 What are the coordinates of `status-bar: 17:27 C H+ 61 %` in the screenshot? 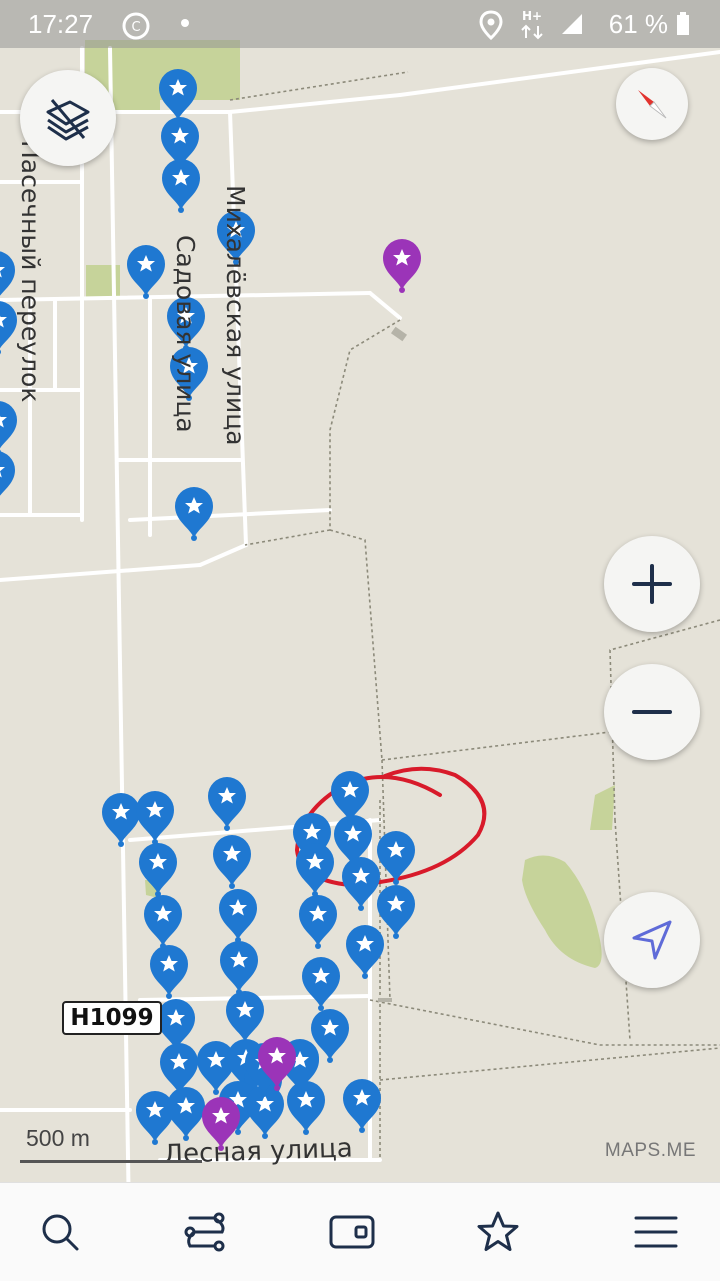 It's located at (360, 24).